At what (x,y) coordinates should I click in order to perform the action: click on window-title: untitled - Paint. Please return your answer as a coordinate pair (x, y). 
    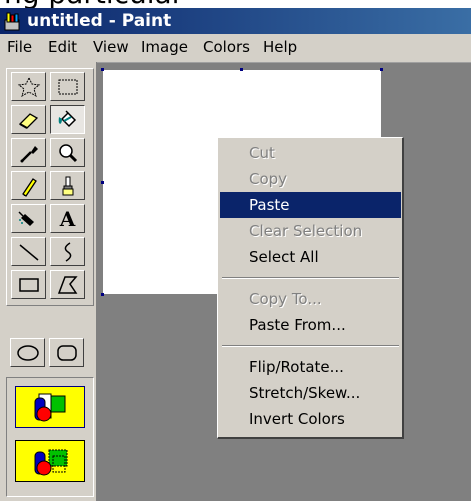
    Looking at the image, I should click on (99, 21).